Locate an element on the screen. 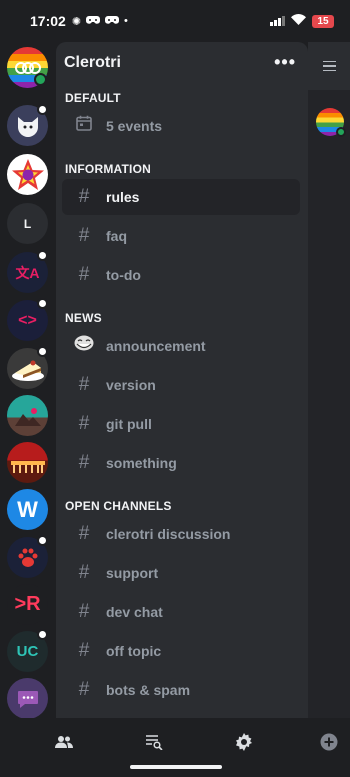  server-icon-stage is located at coordinates (27, 462).